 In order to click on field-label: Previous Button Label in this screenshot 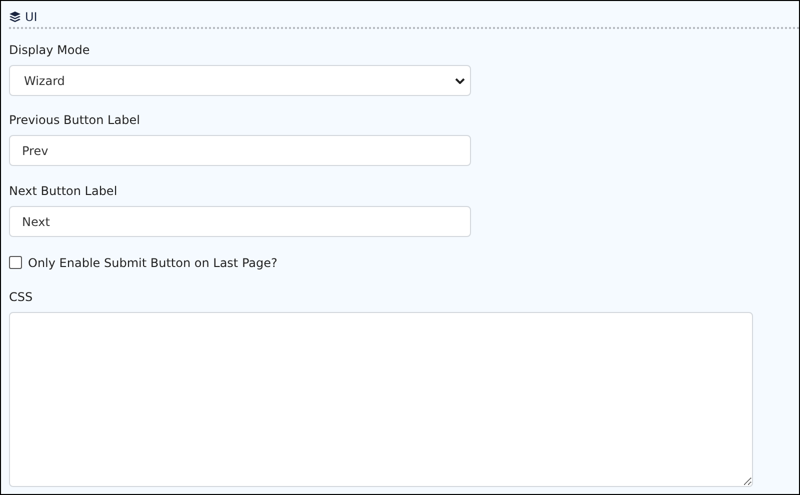, I will do `click(75, 120)`.